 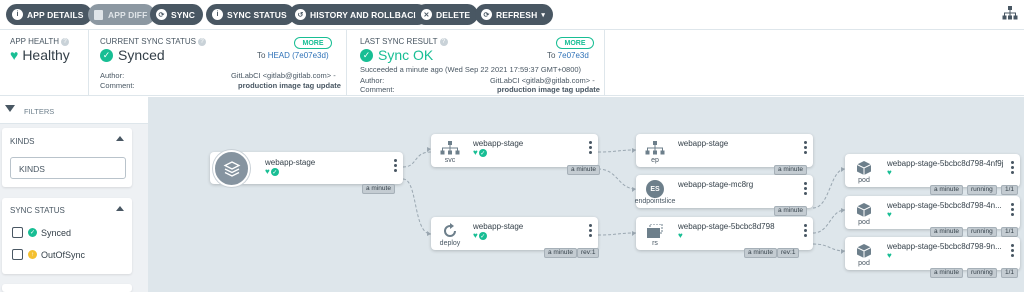 I want to click on tree-view-icon, so click(x=1010, y=15).